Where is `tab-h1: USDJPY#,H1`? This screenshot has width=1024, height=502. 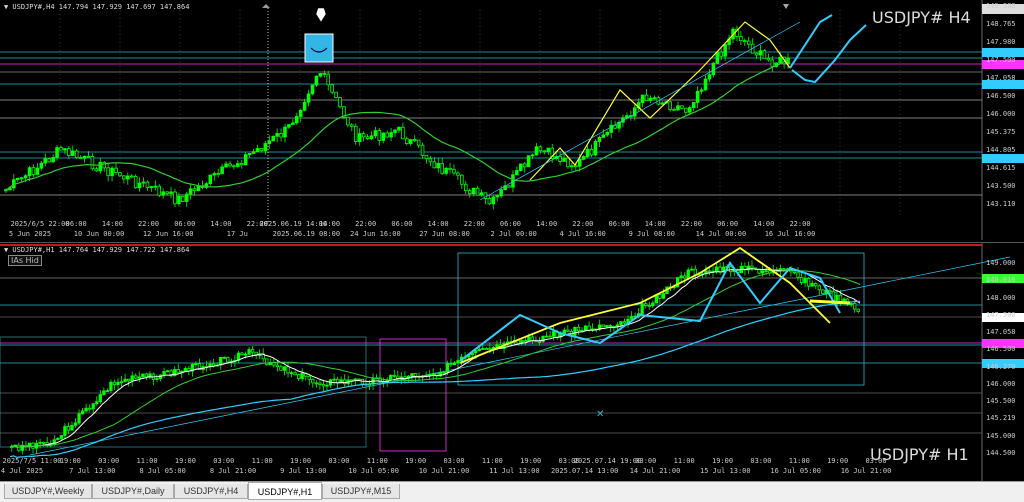 tab-h1: USDJPY#,H1 is located at coordinates (285, 491).